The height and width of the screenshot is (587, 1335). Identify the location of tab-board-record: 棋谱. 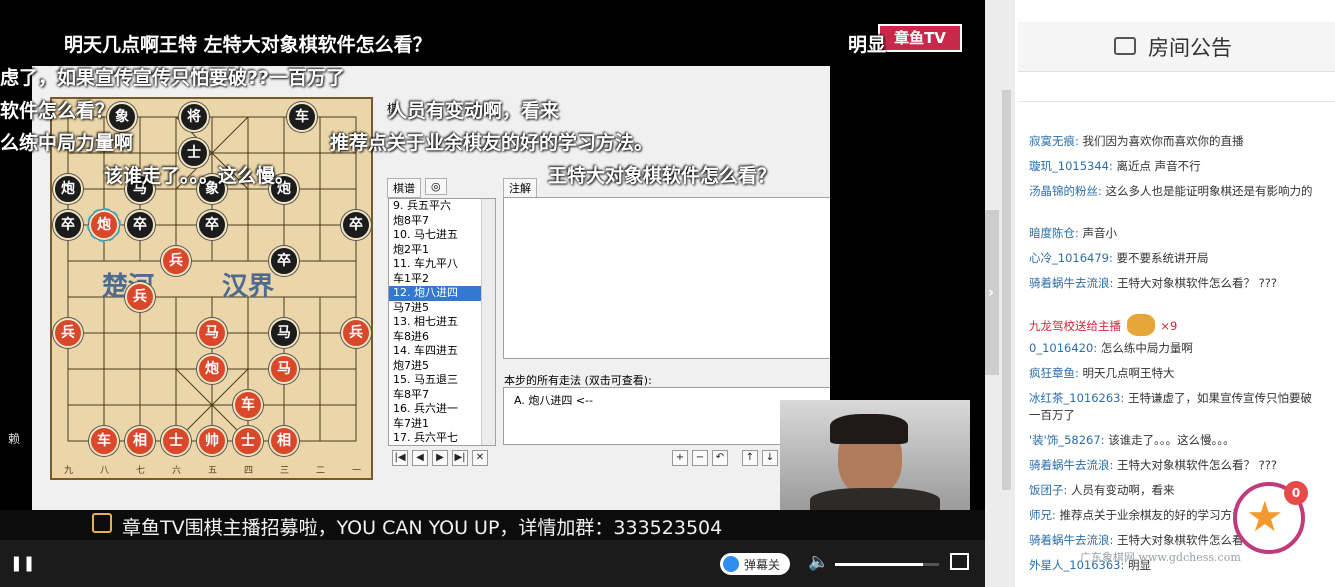
(404, 188).